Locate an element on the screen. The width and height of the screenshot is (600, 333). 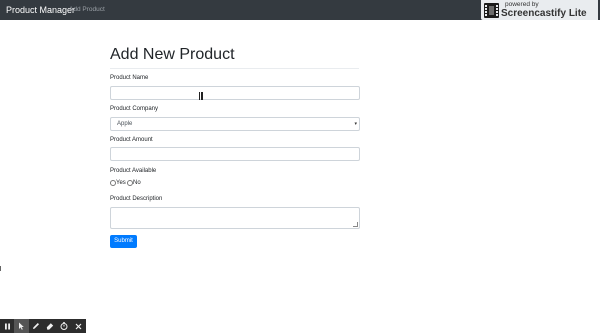
timer-icon is located at coordinates (64, 326).